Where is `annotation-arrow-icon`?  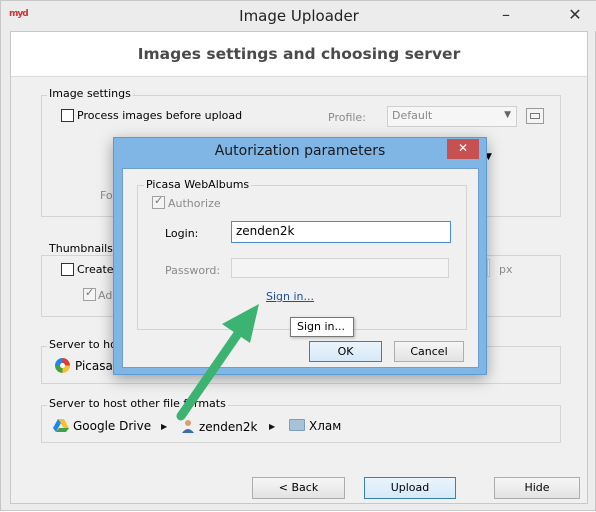
annotation-arrow-icon is located at coordinates (217, 362).